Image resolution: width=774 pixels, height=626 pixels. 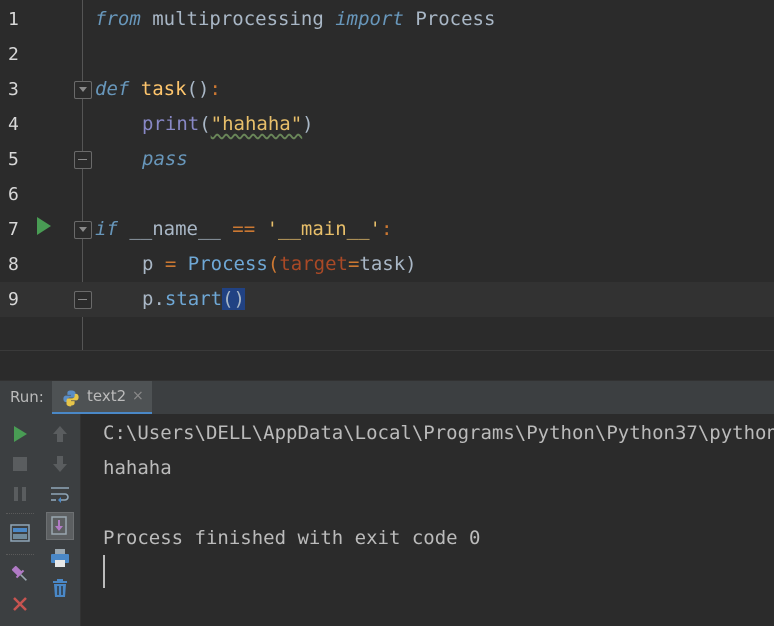 I want to click on layout-icon, so click(x=20, y=533).